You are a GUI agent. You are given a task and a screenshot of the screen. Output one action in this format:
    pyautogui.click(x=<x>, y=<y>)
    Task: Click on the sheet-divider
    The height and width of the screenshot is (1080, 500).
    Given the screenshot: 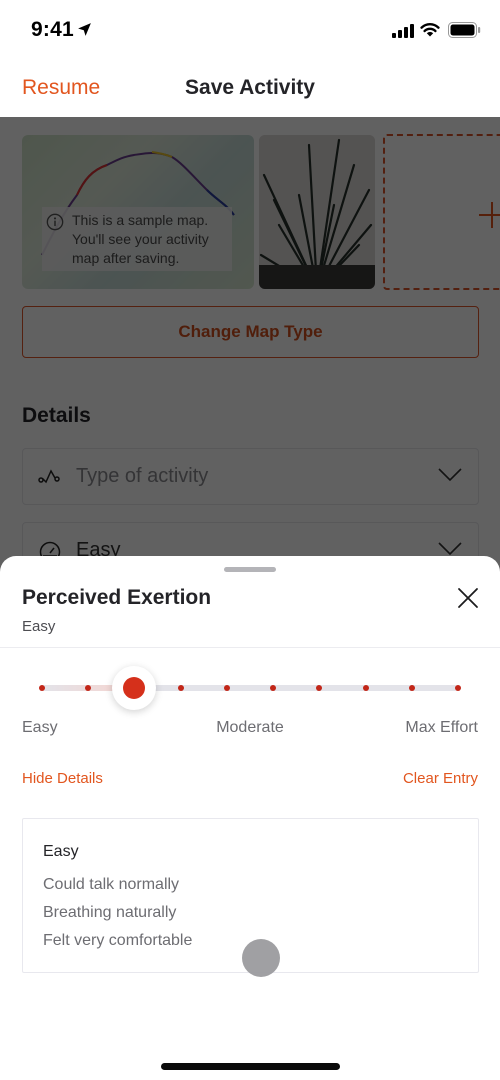 What is the action you would take?
    pyautogui.click(x=250, y=647)
    